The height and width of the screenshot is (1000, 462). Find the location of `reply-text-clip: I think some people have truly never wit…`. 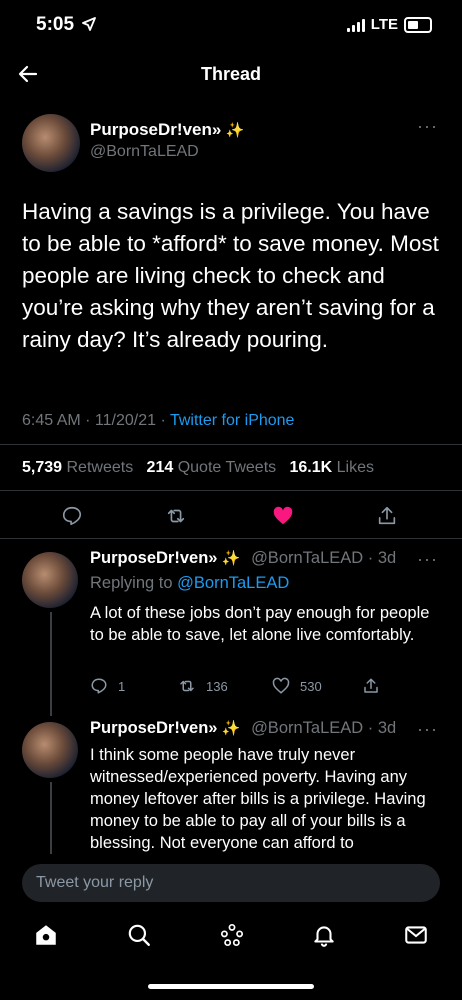

reply-text-clip: I think some people have truly never wit… is located at coordinates (265, 800).